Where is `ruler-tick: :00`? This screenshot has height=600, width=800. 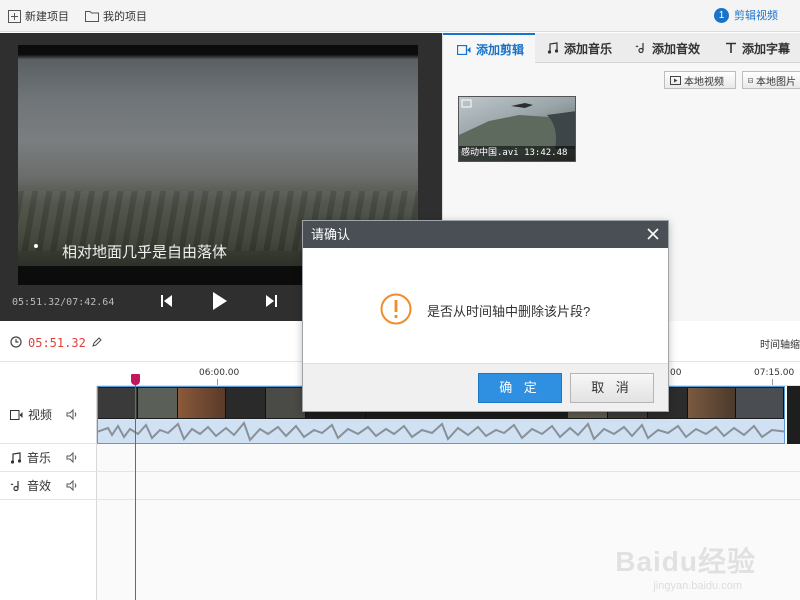
ruler-tick: :00 is located at coordinates (674, 373).